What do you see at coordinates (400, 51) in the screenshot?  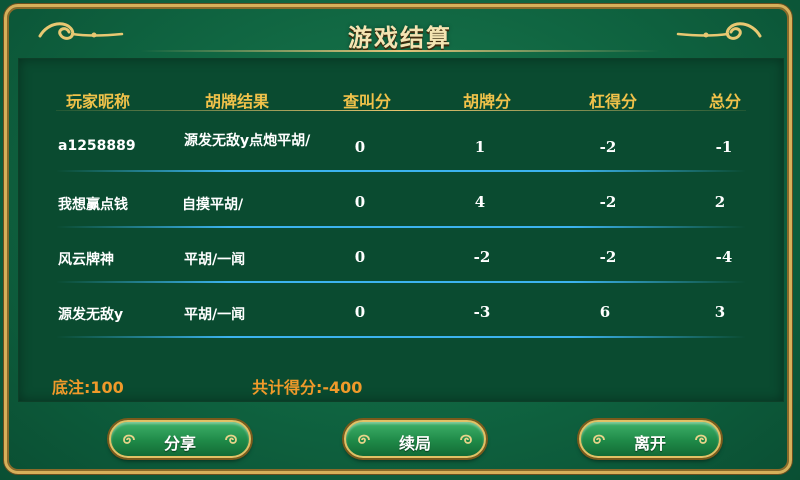 I see `title-divider` at bounding box center [400, 51].